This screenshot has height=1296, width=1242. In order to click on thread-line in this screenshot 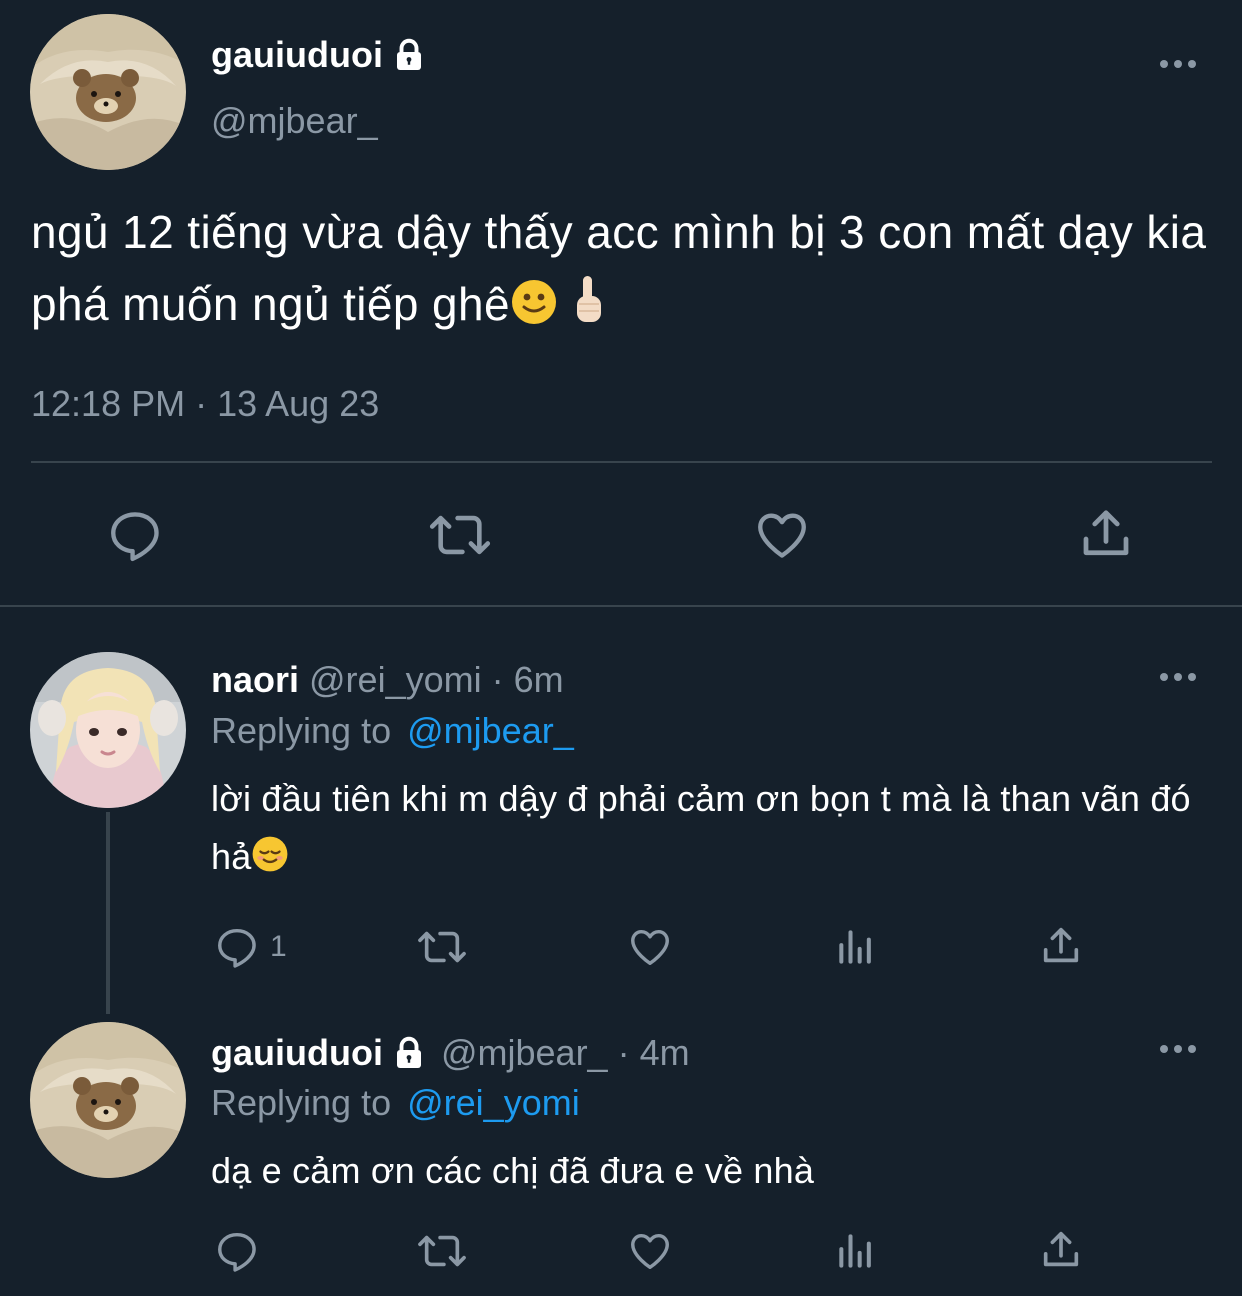, I will do `click(108, 913)`.